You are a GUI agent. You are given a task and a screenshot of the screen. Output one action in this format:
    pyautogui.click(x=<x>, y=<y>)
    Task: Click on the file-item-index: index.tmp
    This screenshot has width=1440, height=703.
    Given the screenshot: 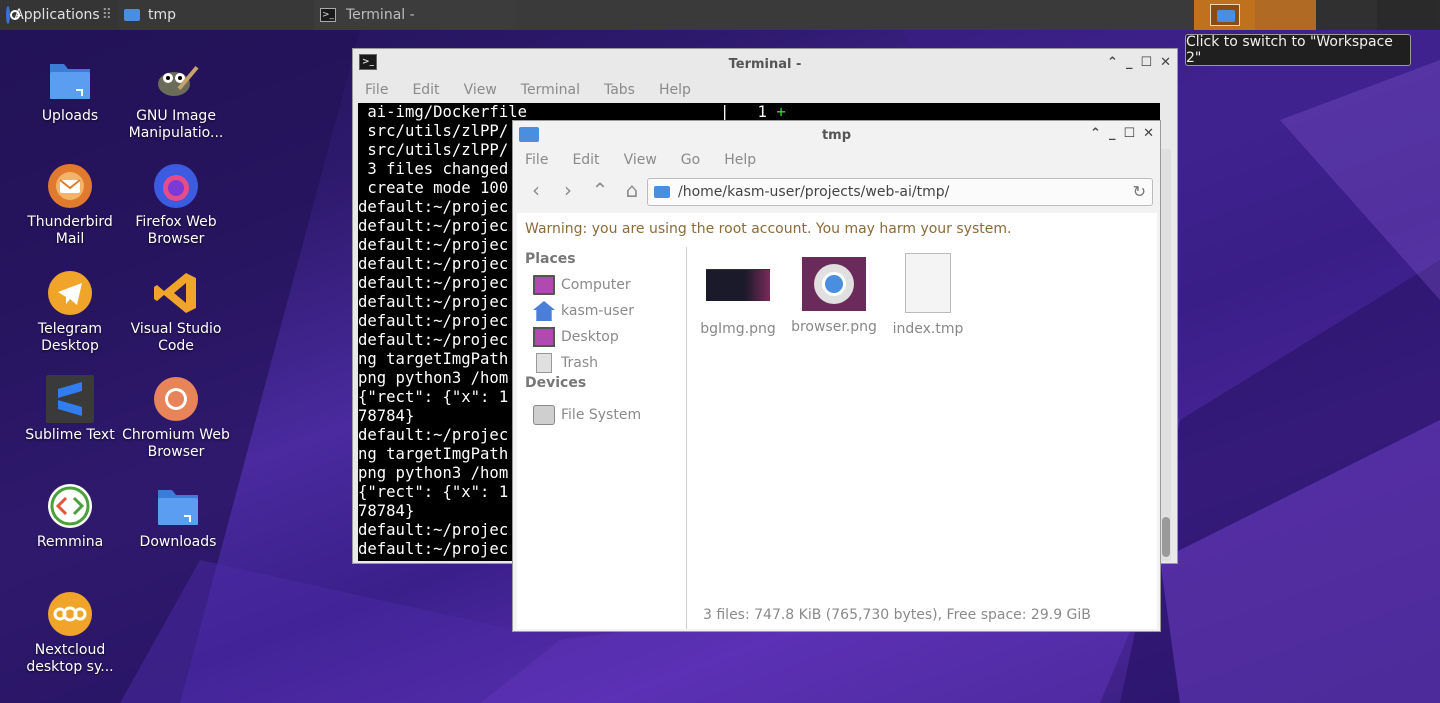 What is the action you would take?
    pyautogui.click(x=928, y=295)
    